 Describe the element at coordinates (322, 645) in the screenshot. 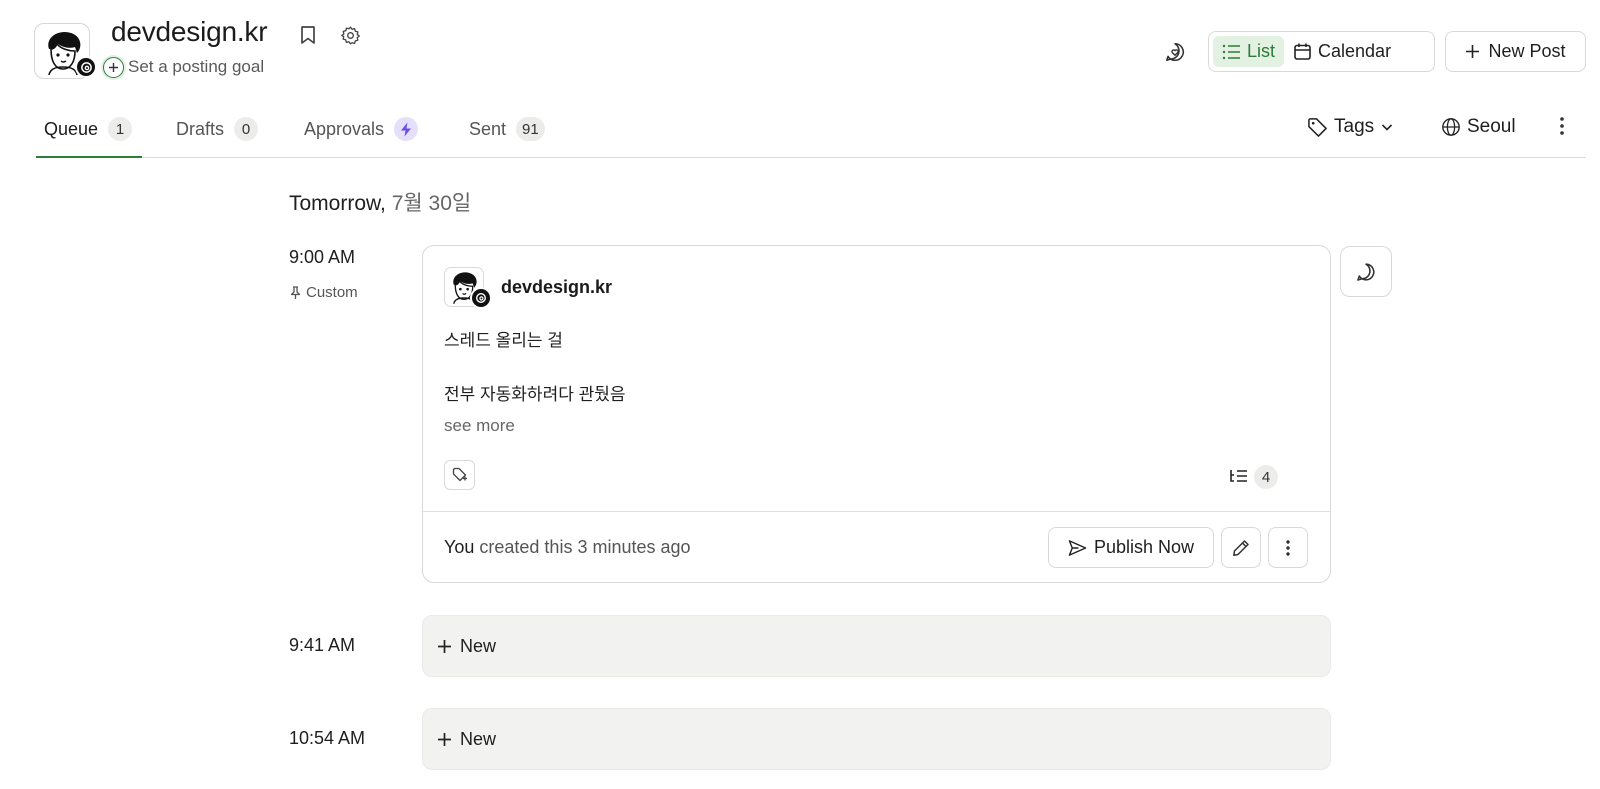

I see `slot-time: 9:41 AM` at that location.